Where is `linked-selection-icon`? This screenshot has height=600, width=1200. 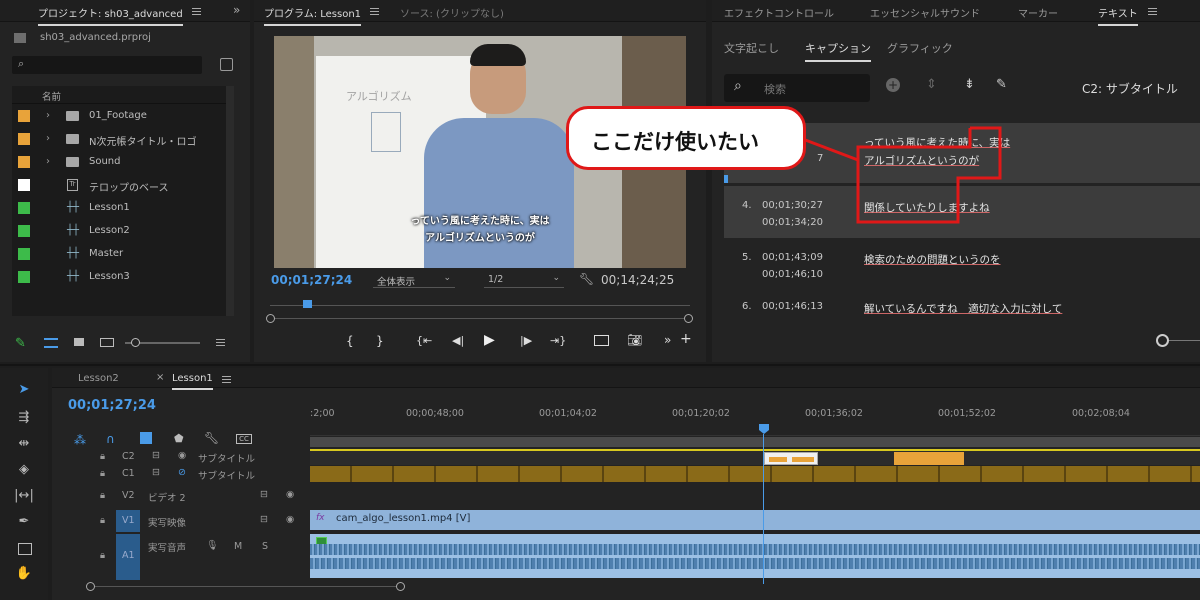 linked-selection-icon is located at coordinates (146, 438).